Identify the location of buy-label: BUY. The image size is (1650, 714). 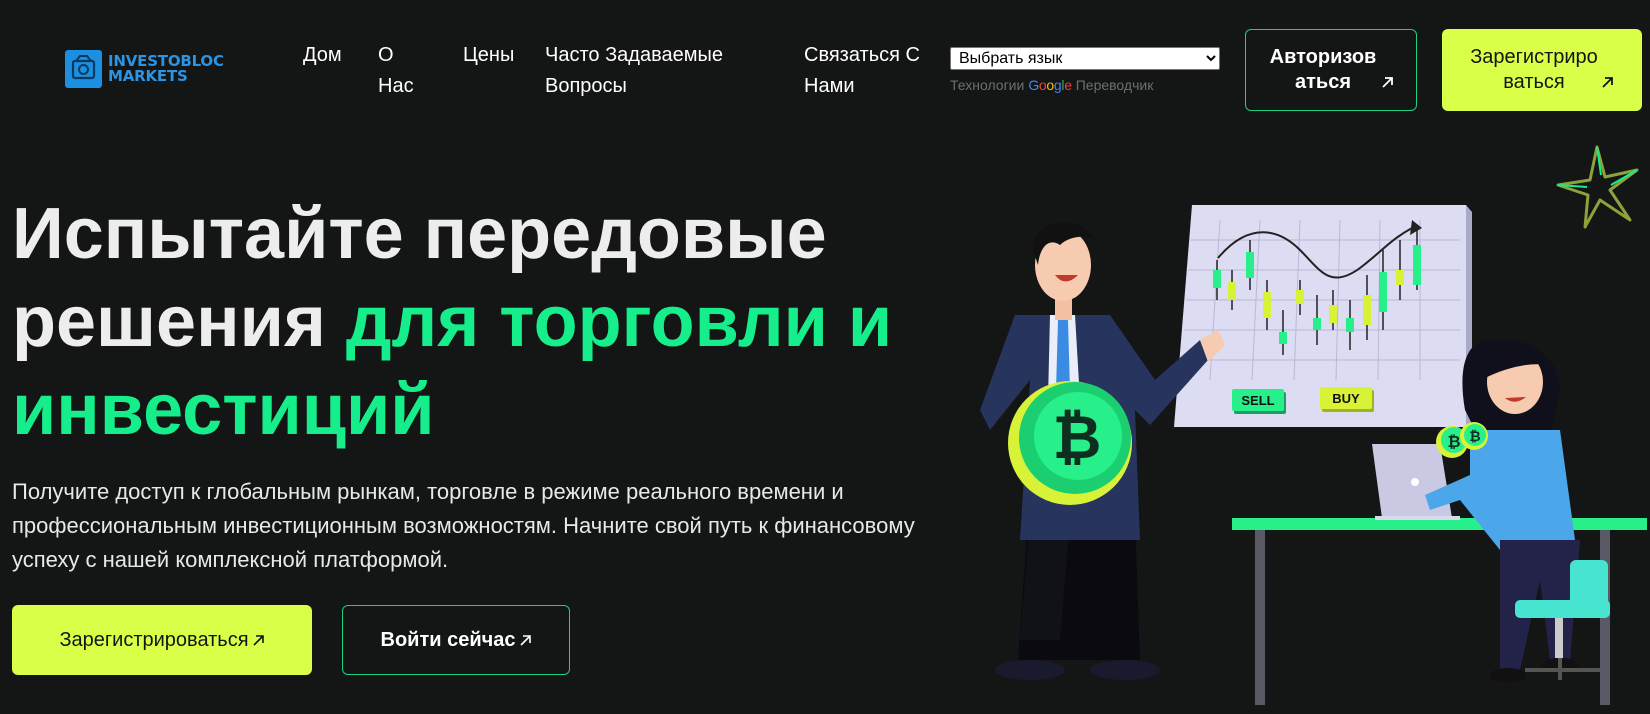
(1346, 398).